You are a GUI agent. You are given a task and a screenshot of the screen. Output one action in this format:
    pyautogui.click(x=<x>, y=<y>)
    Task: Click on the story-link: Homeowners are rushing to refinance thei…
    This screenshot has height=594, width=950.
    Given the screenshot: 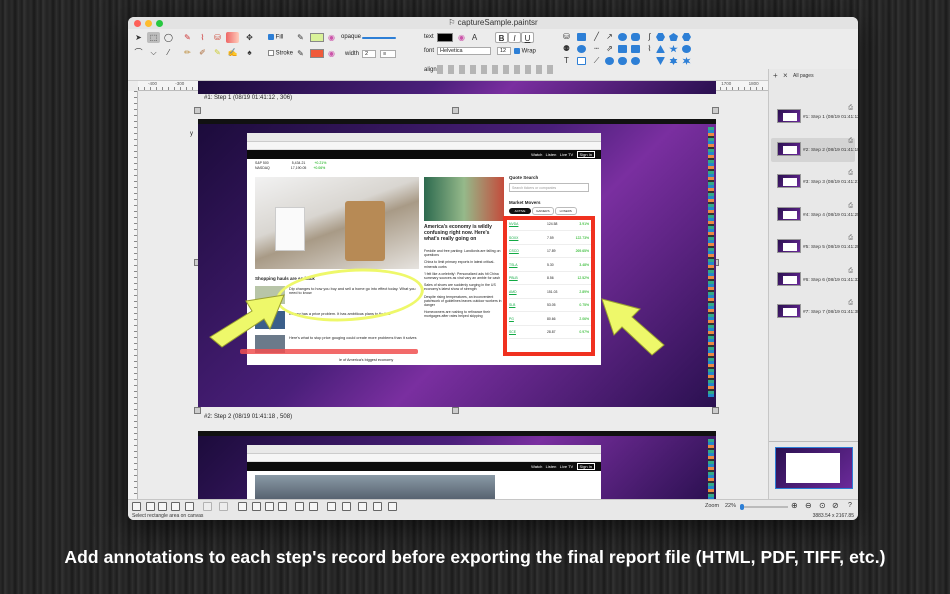 What is the action you would take?
    pyautogui.click(x=463, y=314)
    